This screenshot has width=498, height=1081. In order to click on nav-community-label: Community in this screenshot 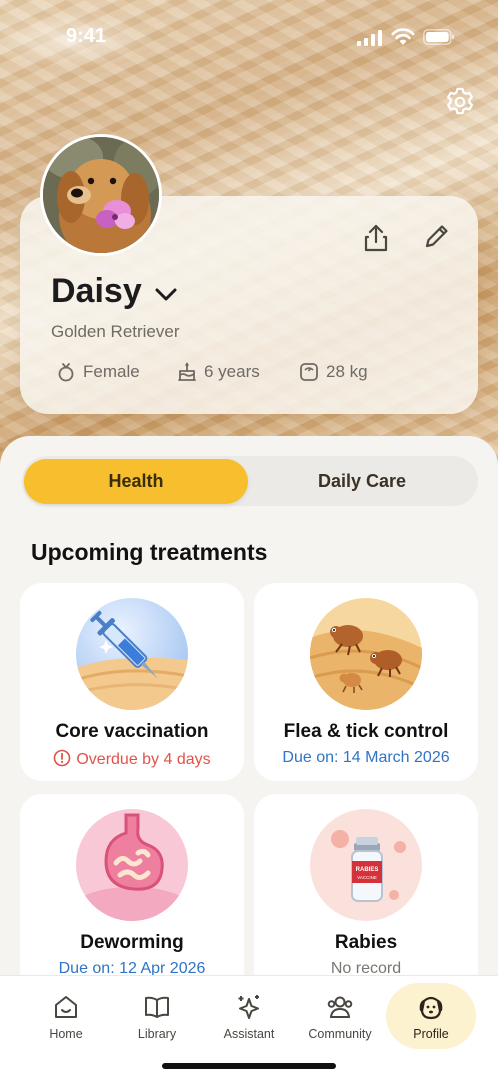, I will do `click(340, 1034)`.